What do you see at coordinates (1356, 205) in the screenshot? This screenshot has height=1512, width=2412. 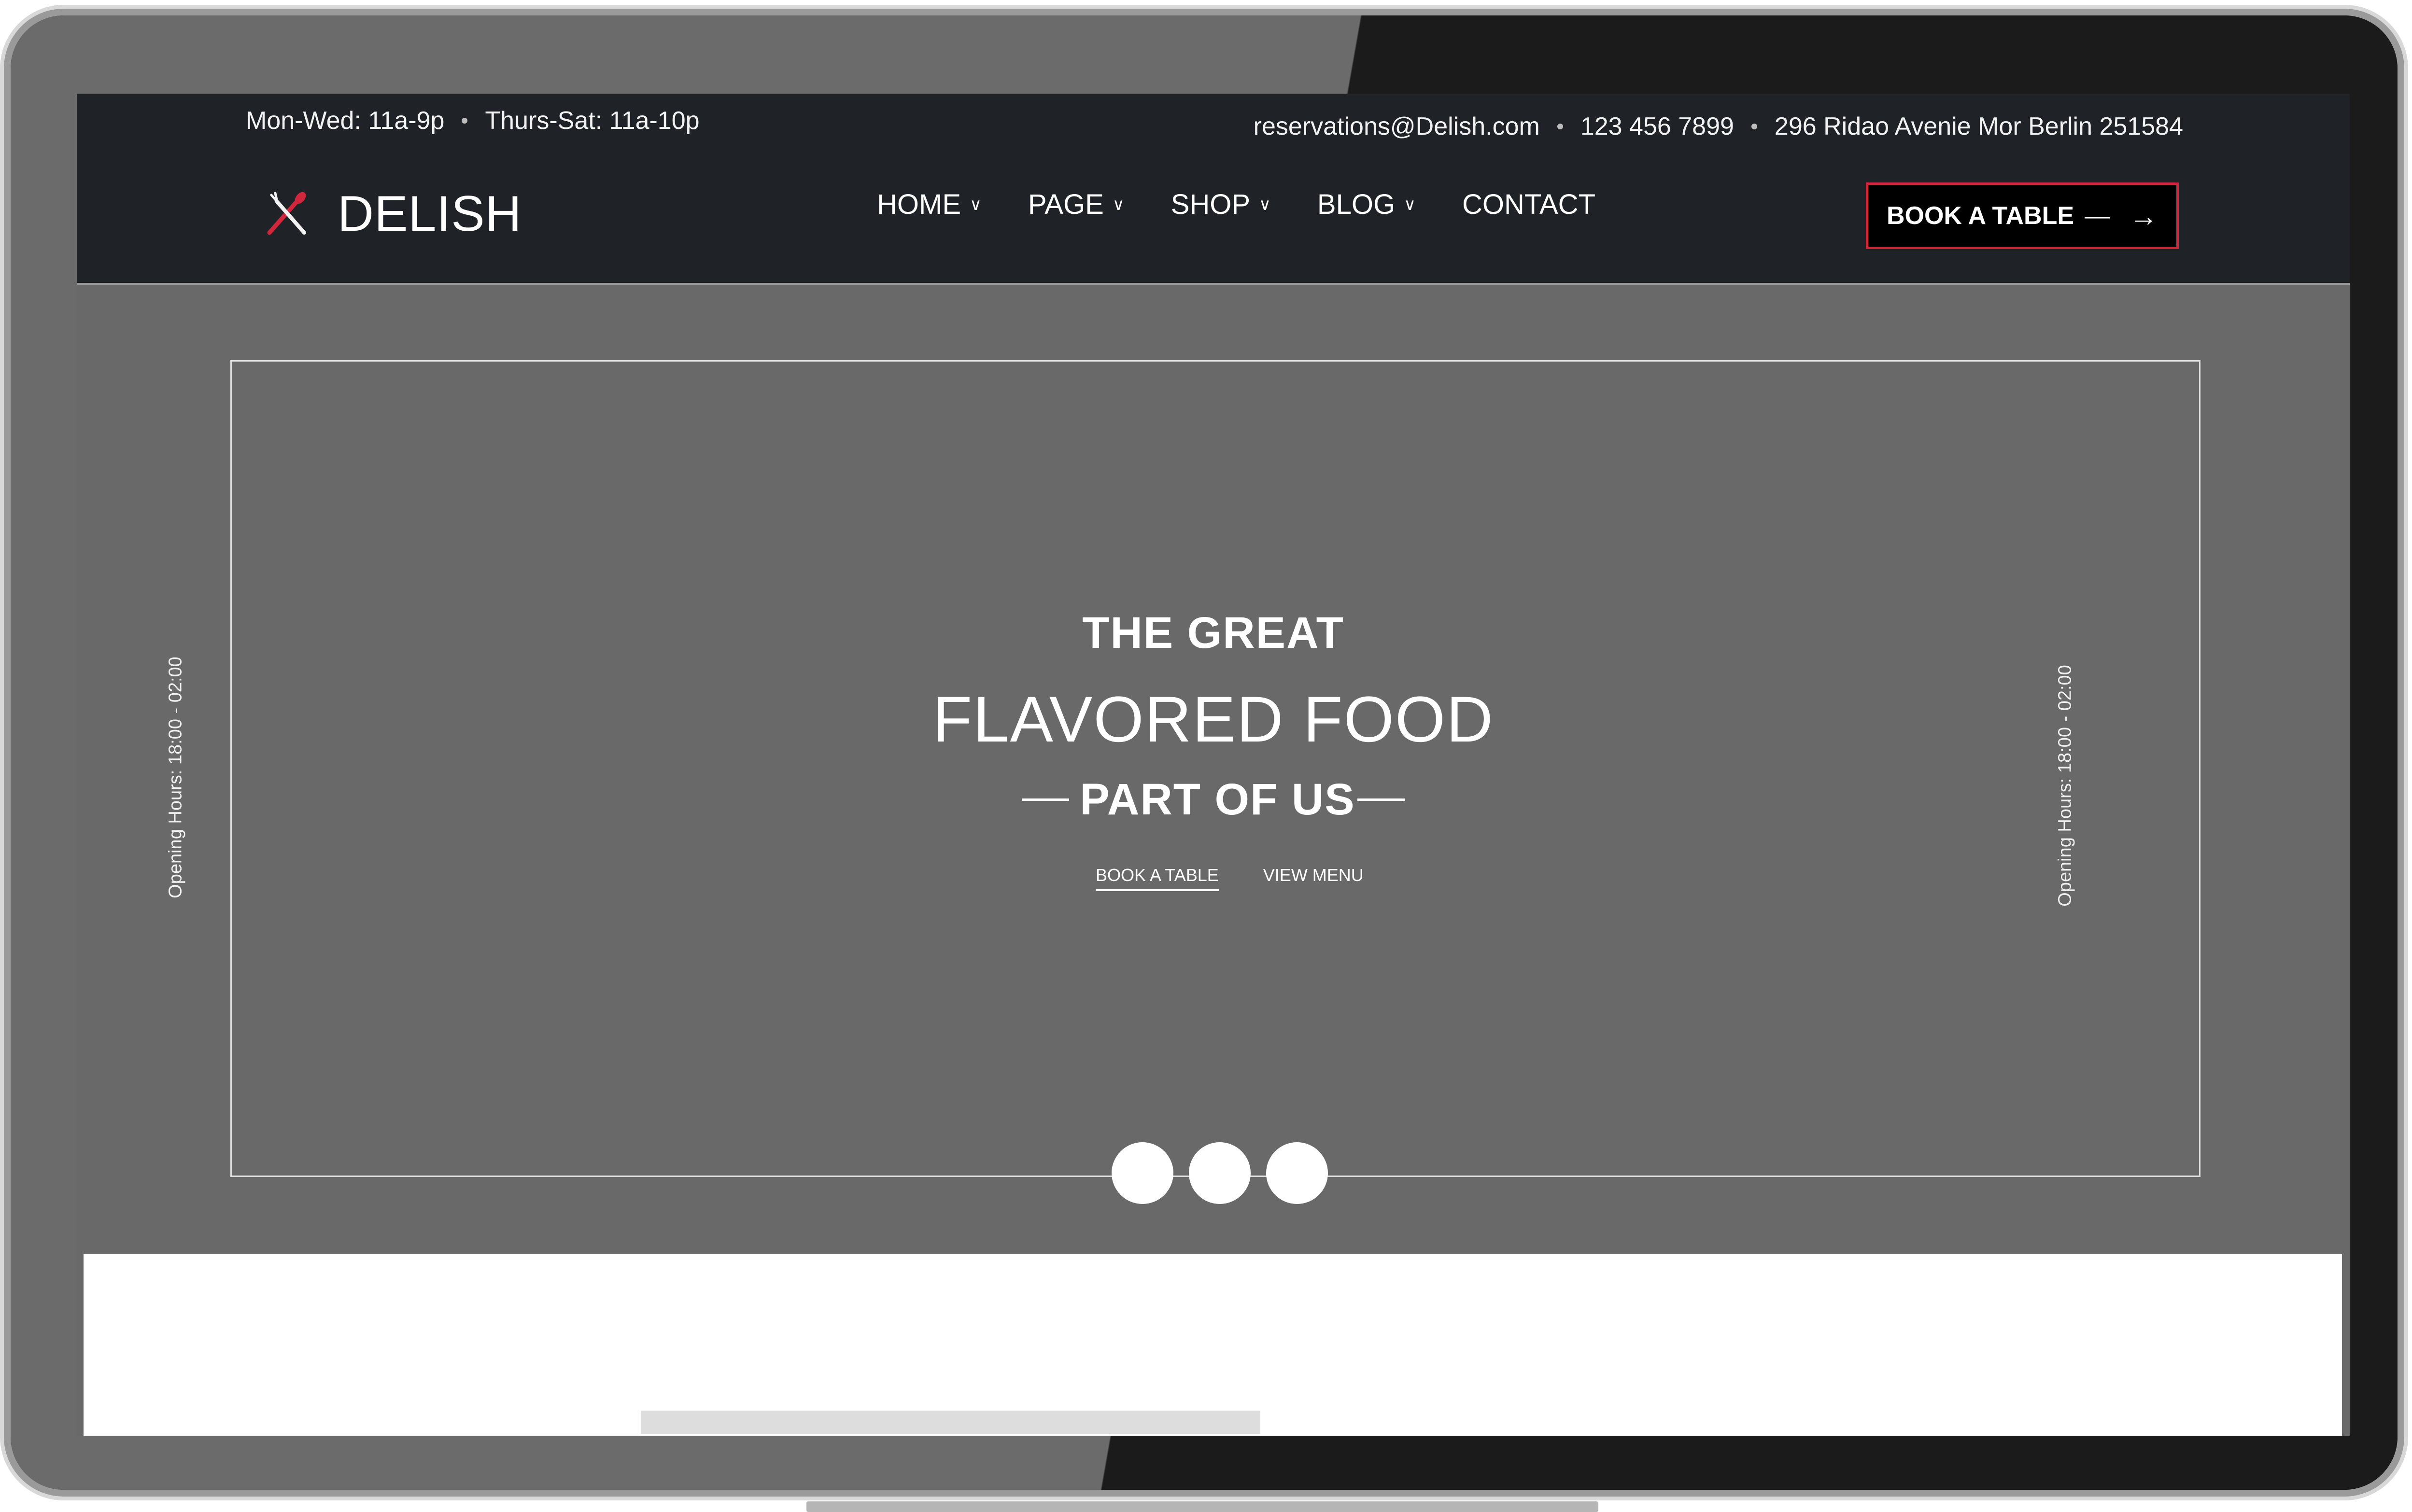 I see `nav-item-label: BLOG` at bounding box center [1356, 205].